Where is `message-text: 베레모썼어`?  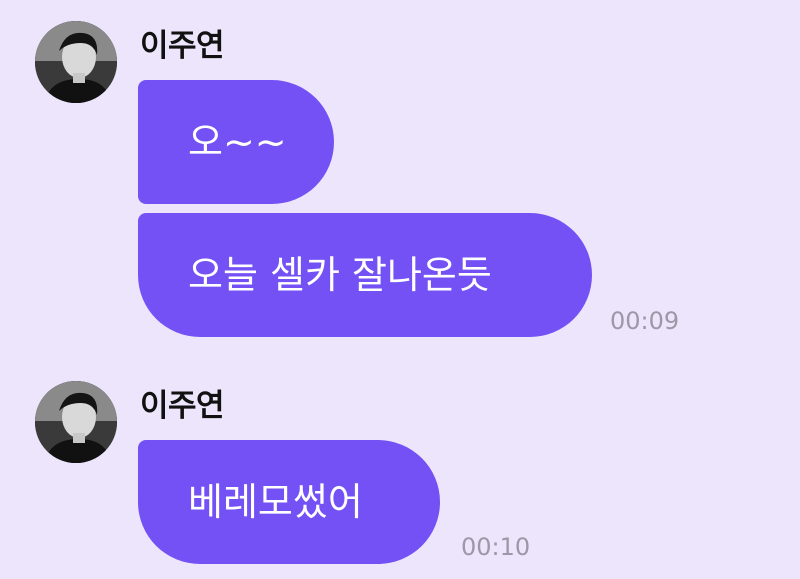
message-text: 베레모썼어 is located at coordinates (275, 502).